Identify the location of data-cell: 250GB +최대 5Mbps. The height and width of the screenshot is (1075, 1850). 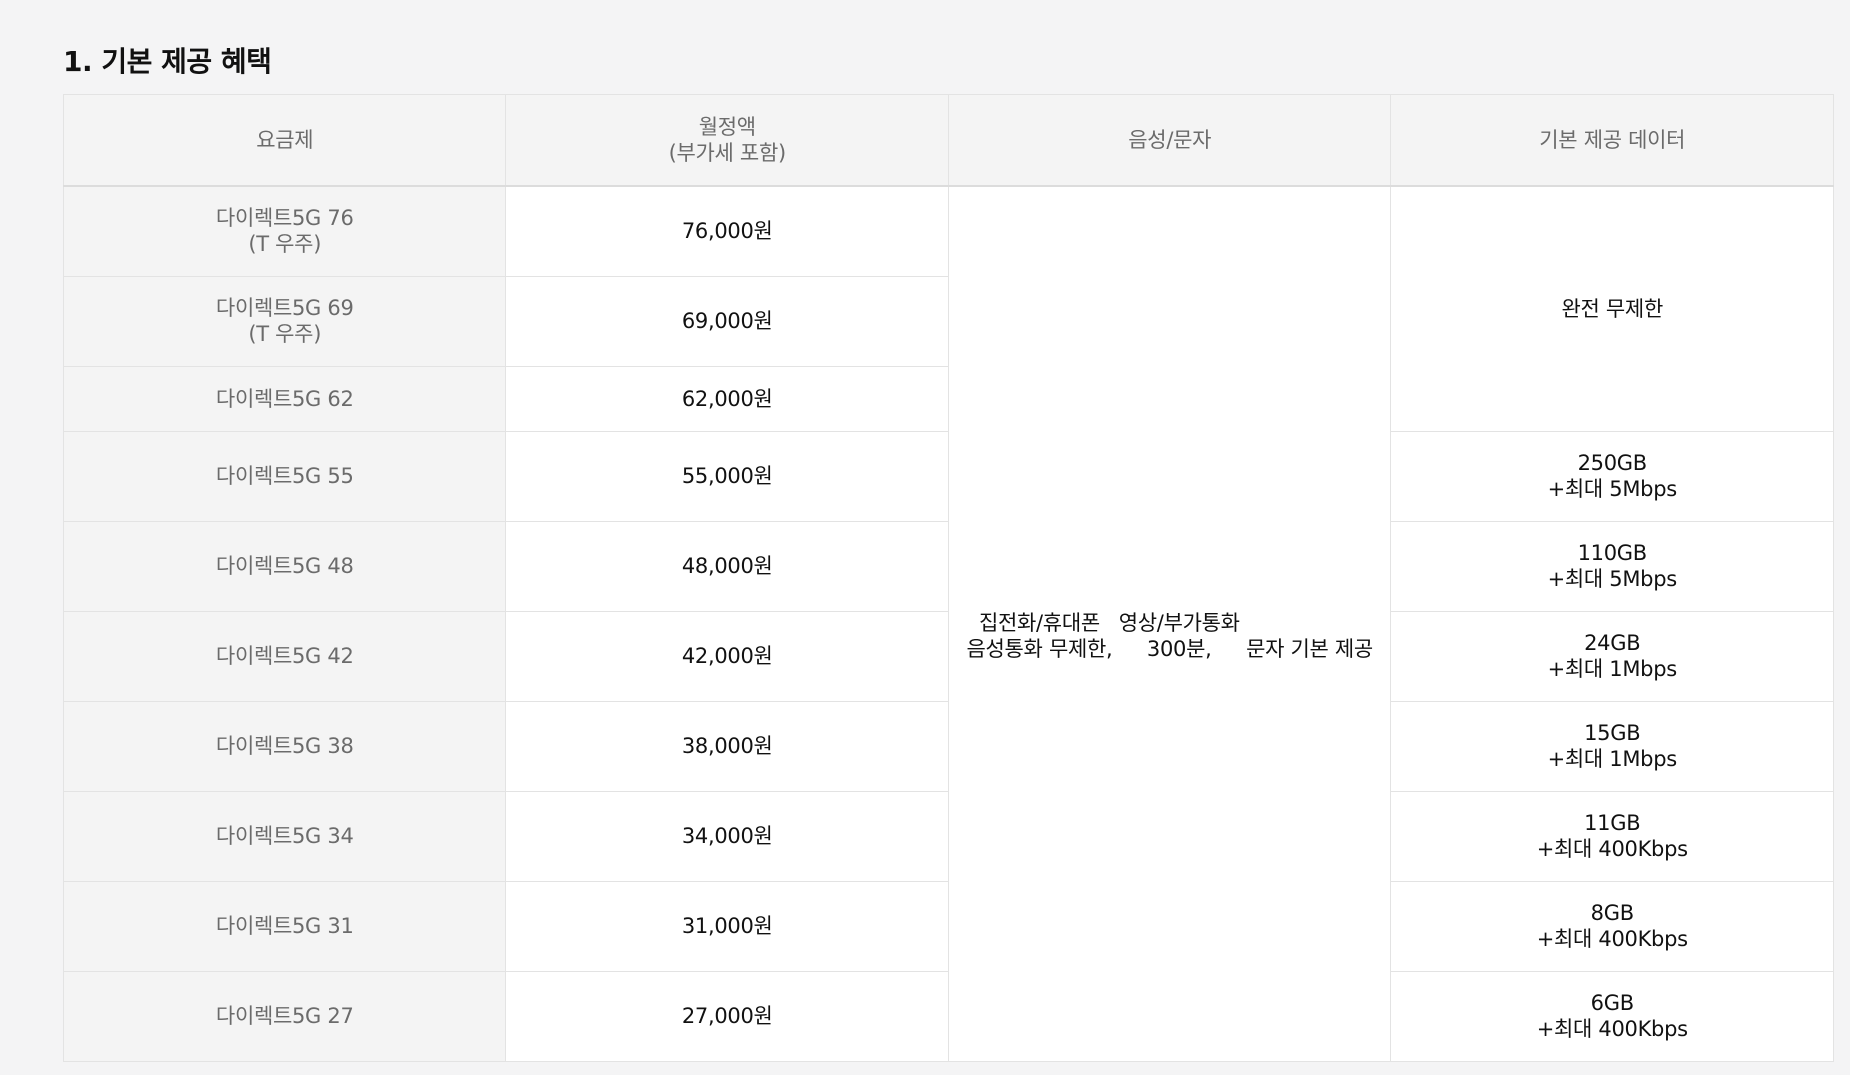
(1612, 476).